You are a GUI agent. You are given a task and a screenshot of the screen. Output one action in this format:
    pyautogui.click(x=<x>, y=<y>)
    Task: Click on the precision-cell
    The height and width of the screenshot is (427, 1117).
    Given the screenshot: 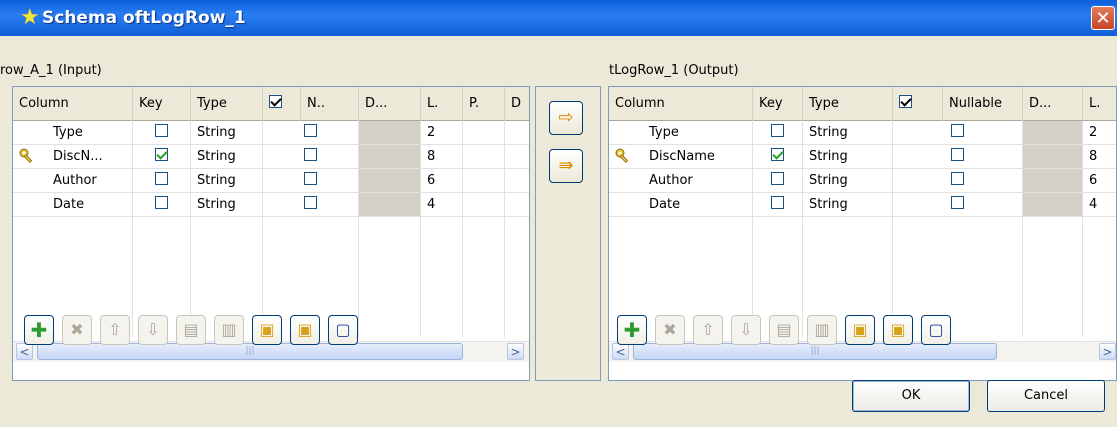 What is the action you would take?
    pyautogui.click(x=484, y=133)
    